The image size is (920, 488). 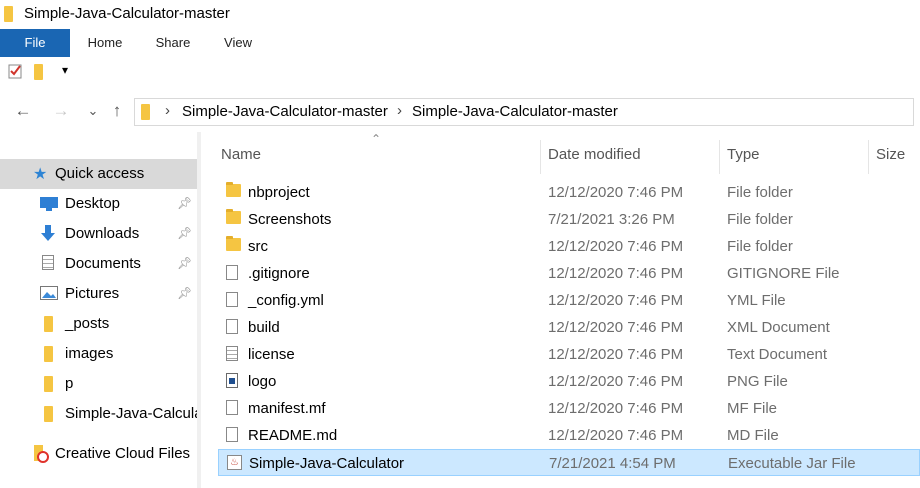 I want to click on sidebar-item-label: Downloads, so click(x=102, y=233).